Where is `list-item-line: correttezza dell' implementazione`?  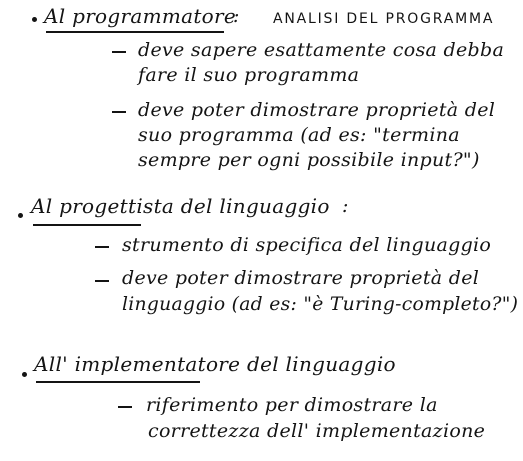
list-item-line: correttezza dell' implementazione is located at coordinates (317, 431).